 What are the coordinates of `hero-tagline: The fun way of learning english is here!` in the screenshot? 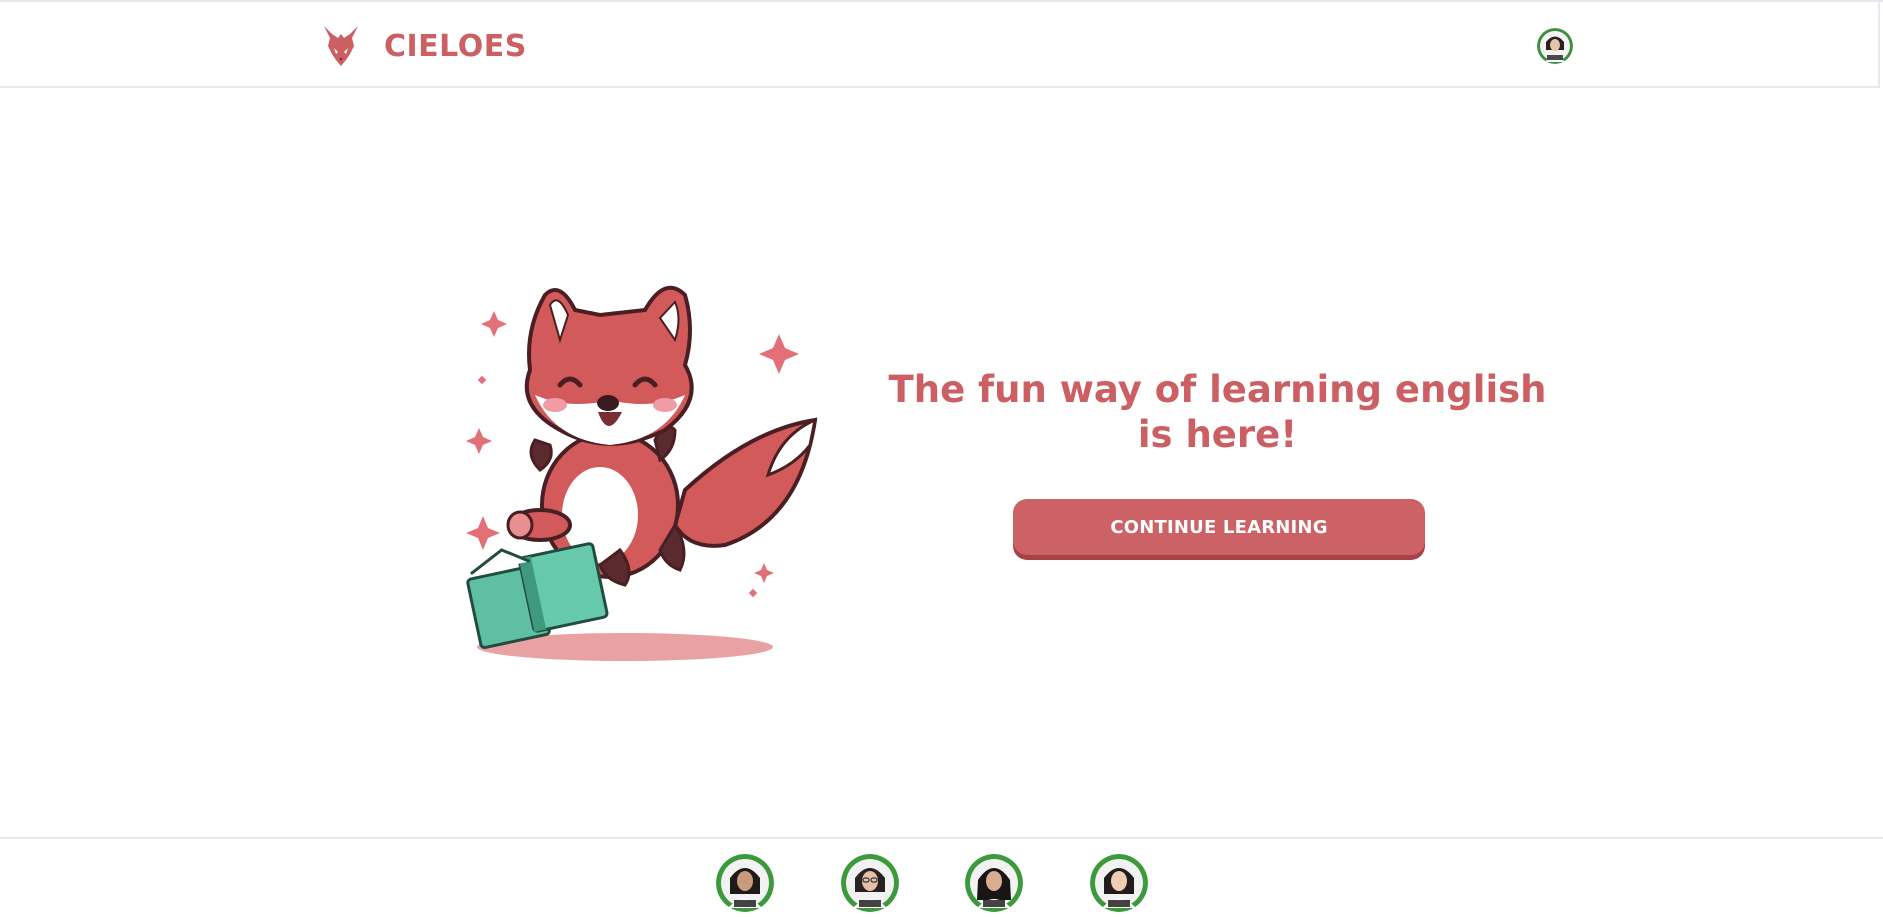 It's located at (1217, 412).